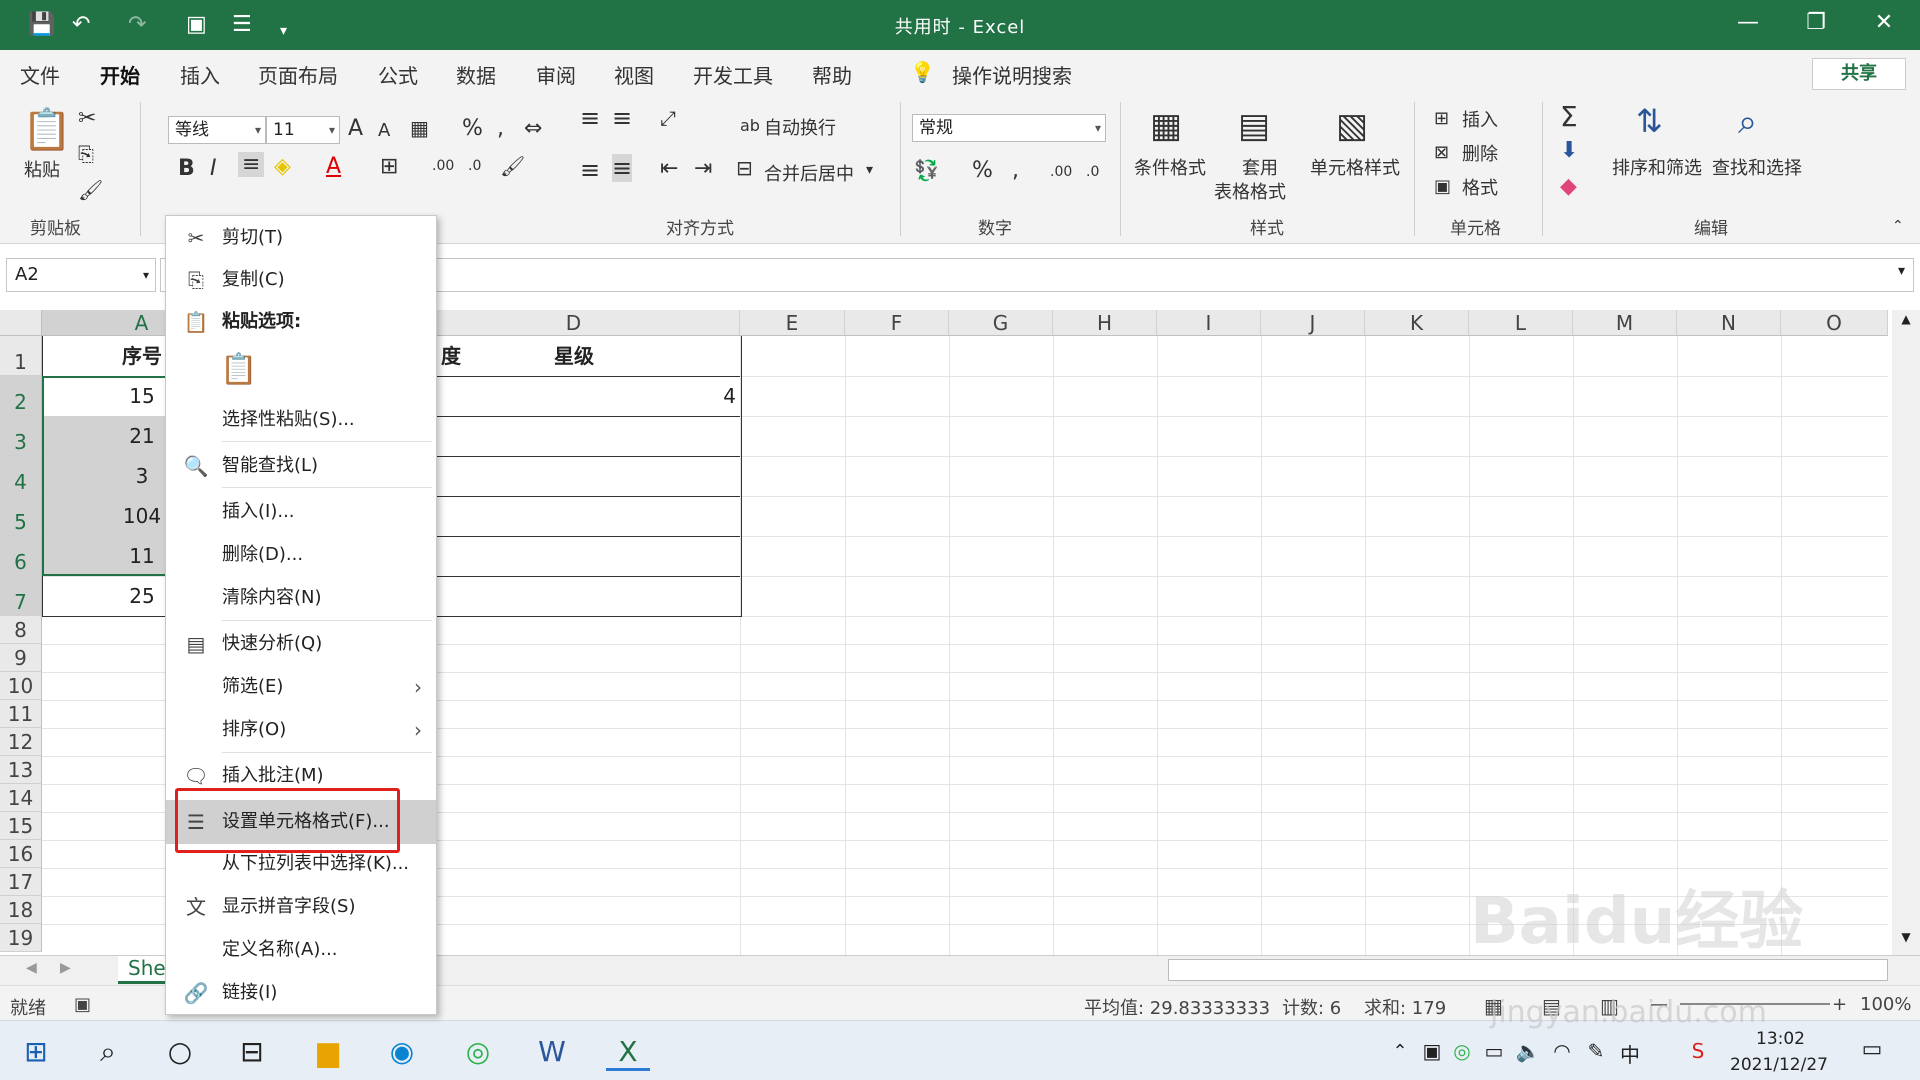  What do you see at coordinates (1521, 323) in the screenshot?
I see `column-header: L` at bounding box center [1521, 323].